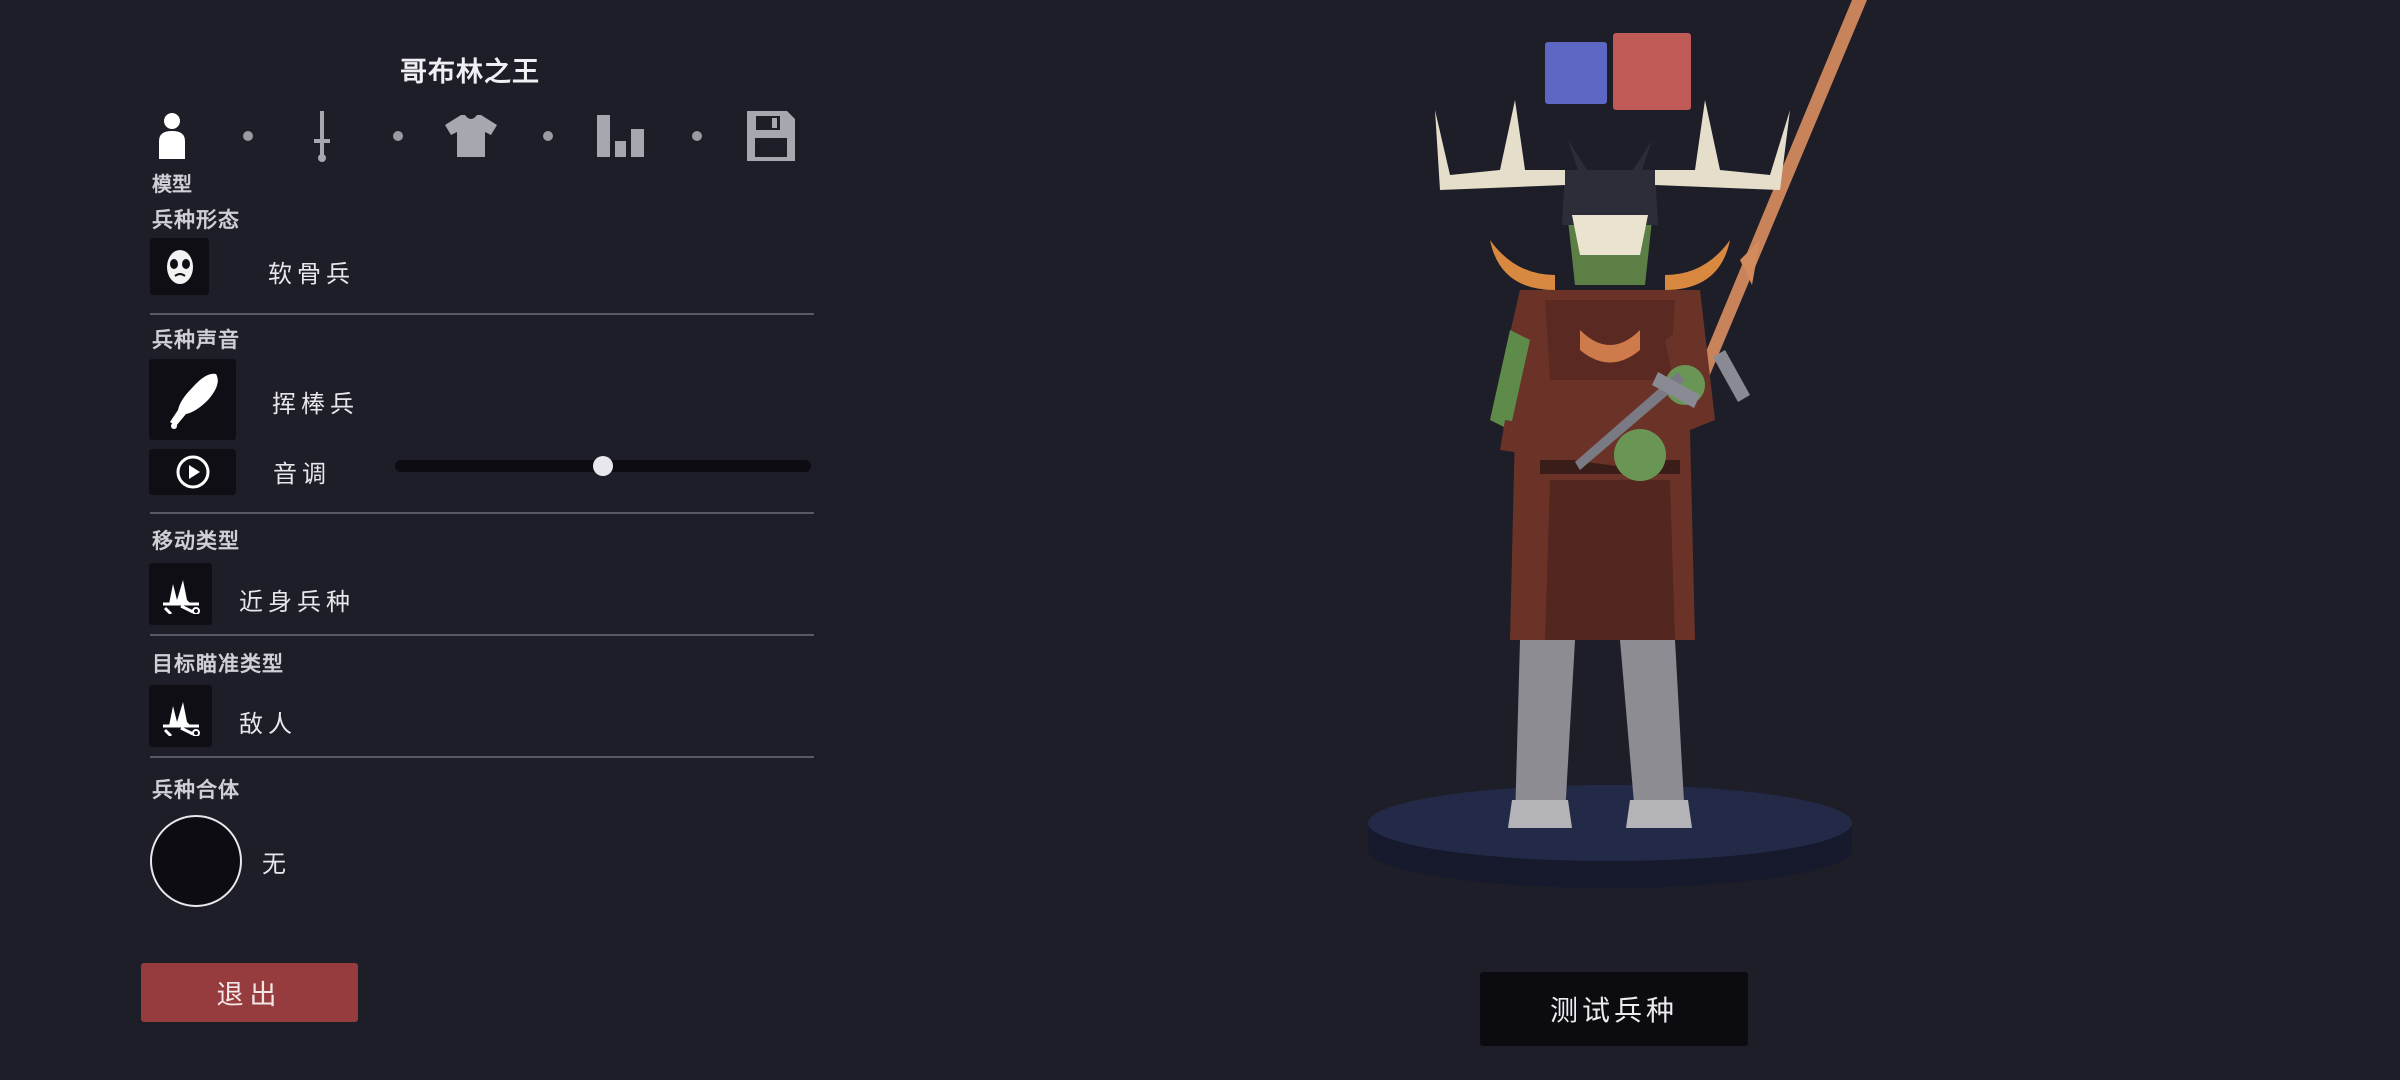  What do you see at coordinates (1610, 227) in the screenshot?
I see `goblin-head` at bounding box center [1610, 227].